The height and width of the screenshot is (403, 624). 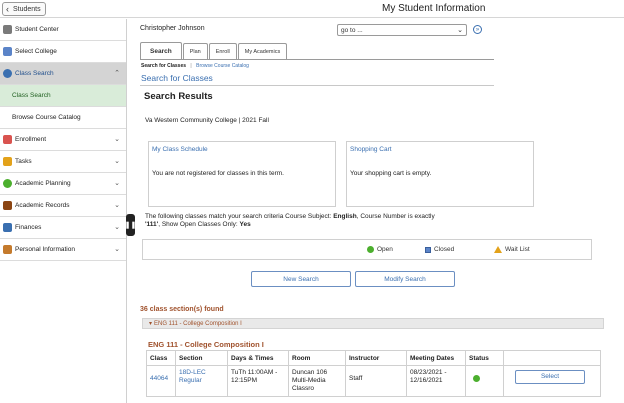 What do you see at coordinates (436, 358) in the screenshot?
I see `column-header: Meeting Dates` at bounding box center [436, 358].